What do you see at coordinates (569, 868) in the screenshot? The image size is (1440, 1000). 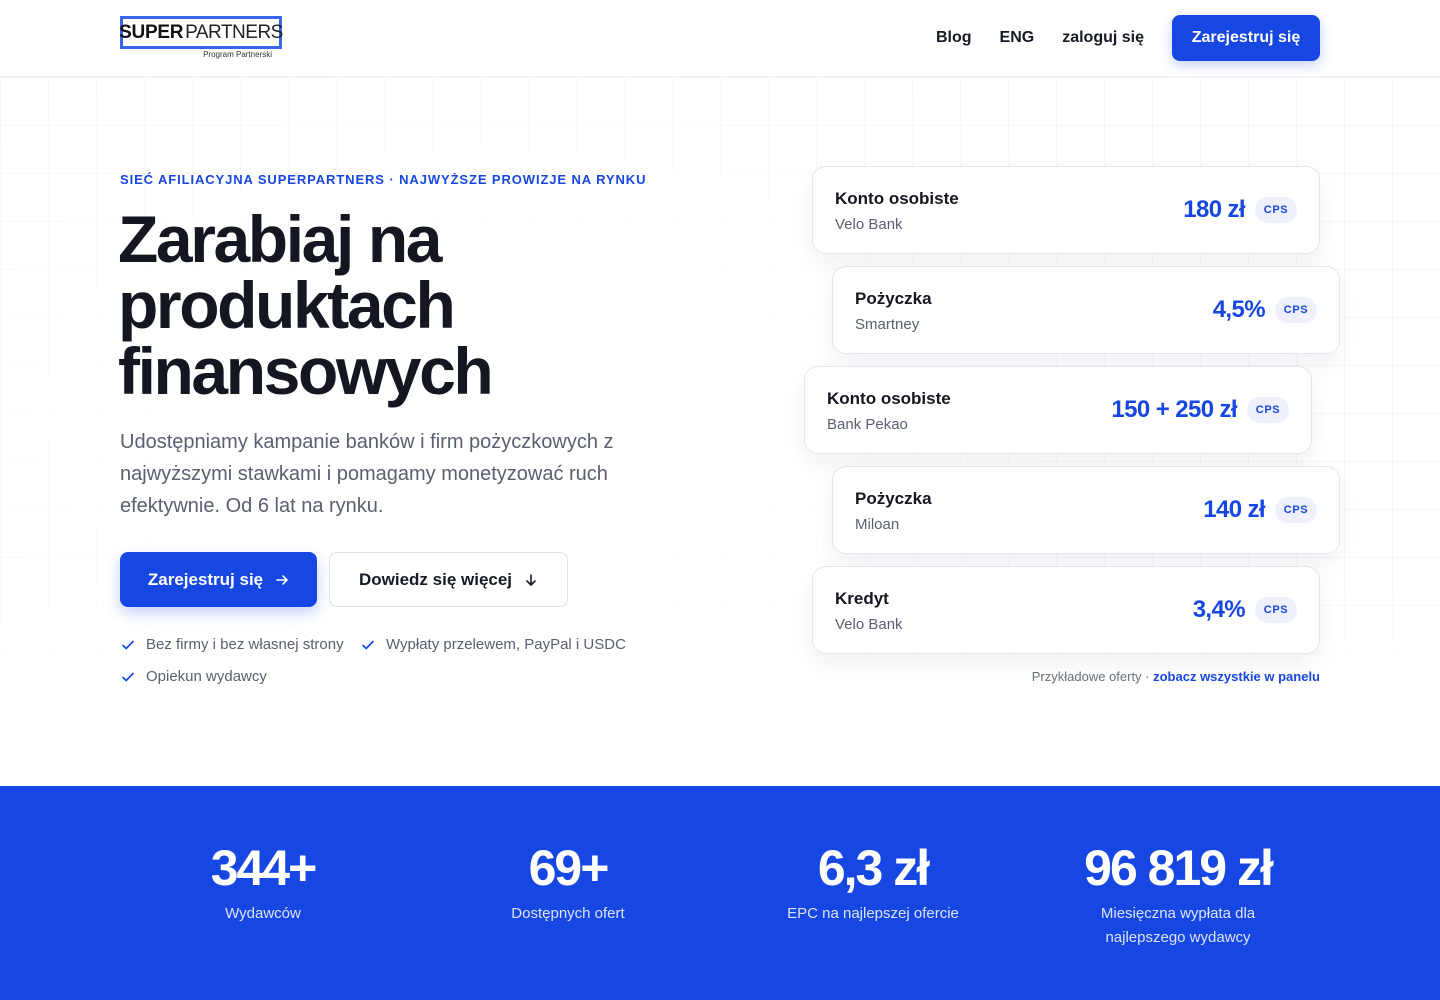 I see `stat-value: 69+` at bounding box center [569, 868].